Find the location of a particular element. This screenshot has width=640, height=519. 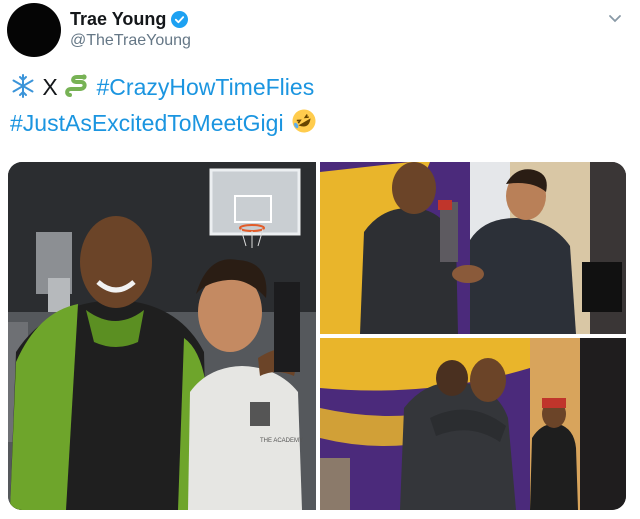

hashtag-link-1: #CrazyHowTimeFlies is located at coordinates (206, 87).